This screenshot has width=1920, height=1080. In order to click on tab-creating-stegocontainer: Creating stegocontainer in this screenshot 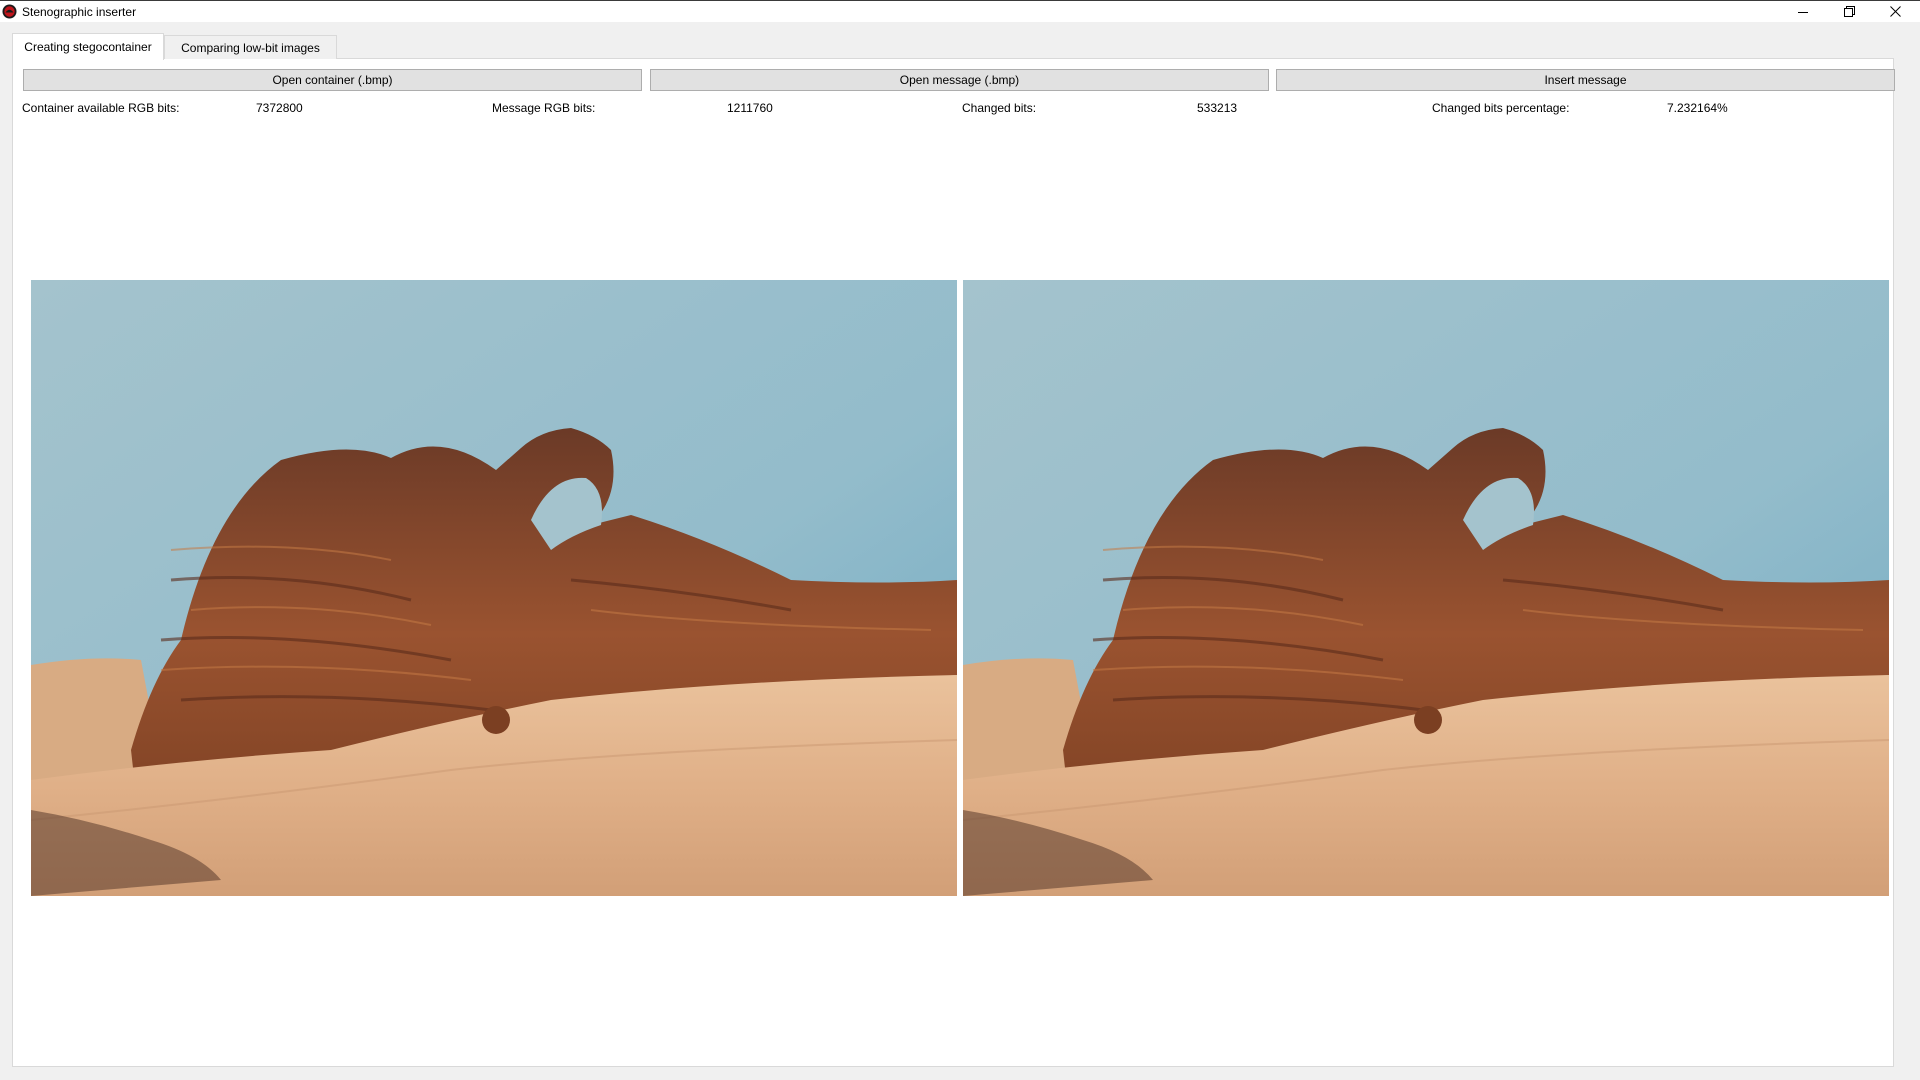, I will do `click(88, 46)`.